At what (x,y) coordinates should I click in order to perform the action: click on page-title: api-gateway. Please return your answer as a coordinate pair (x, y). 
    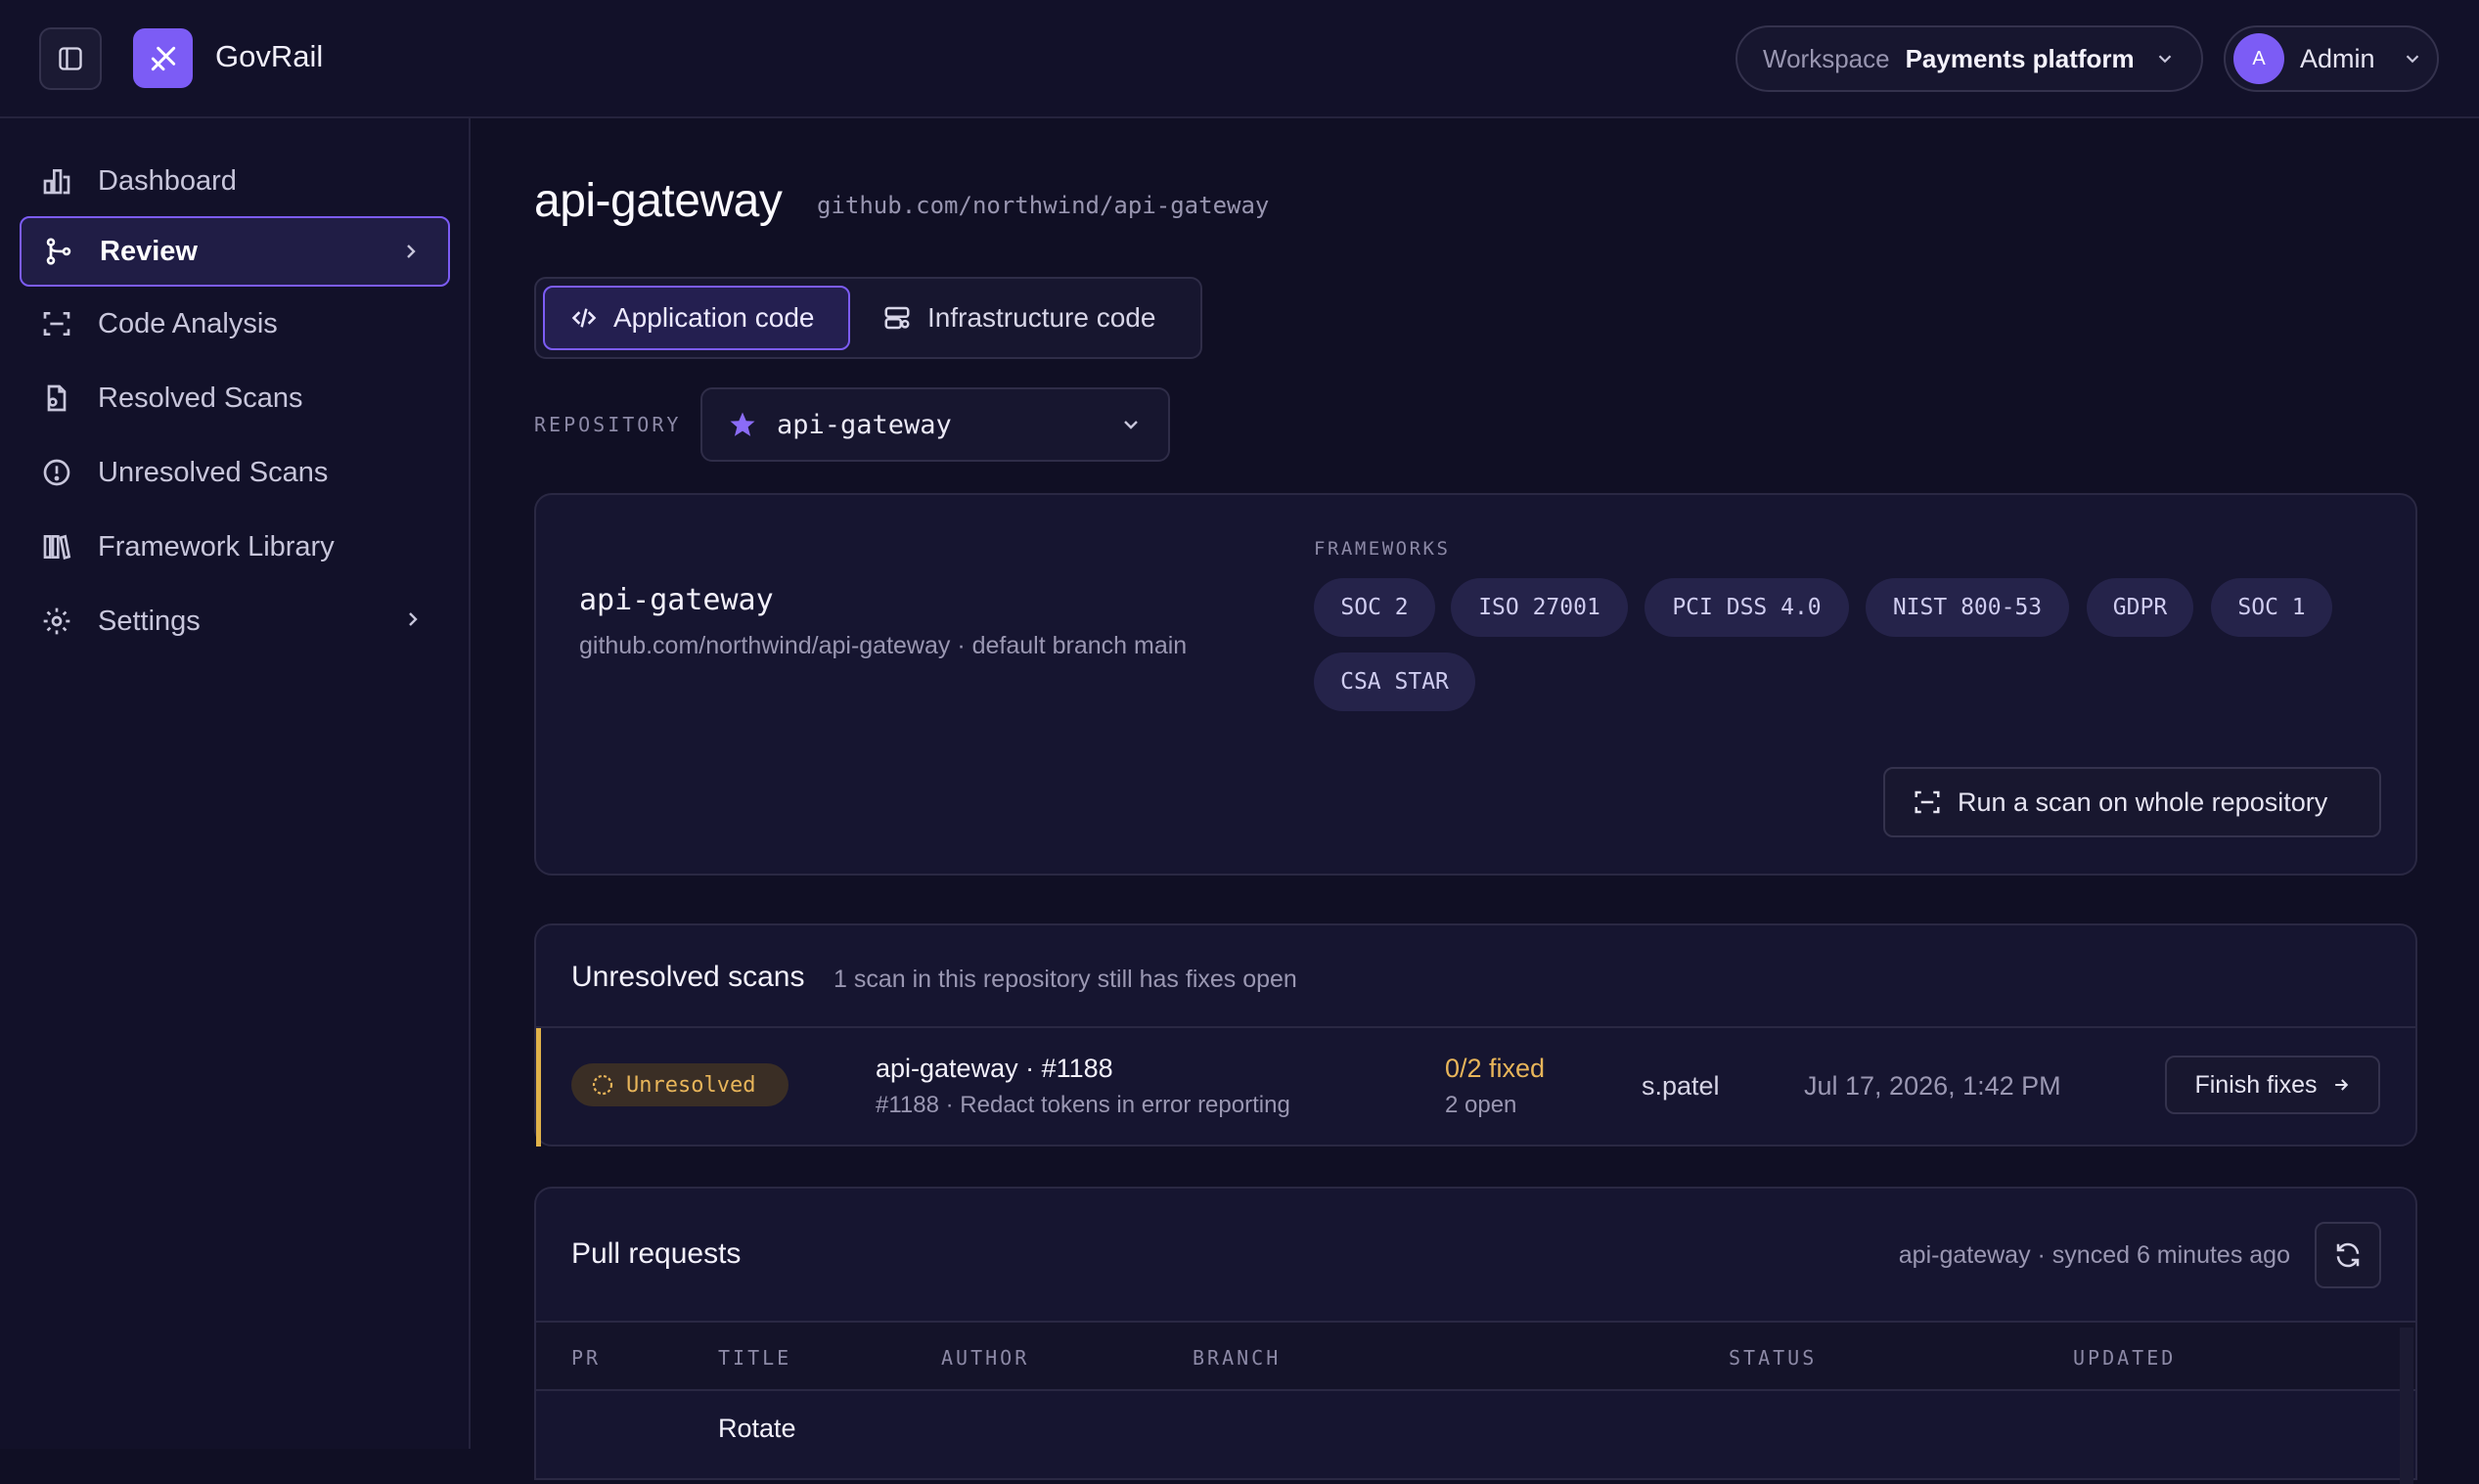
    Looking at the image, I should click on (658, 201).